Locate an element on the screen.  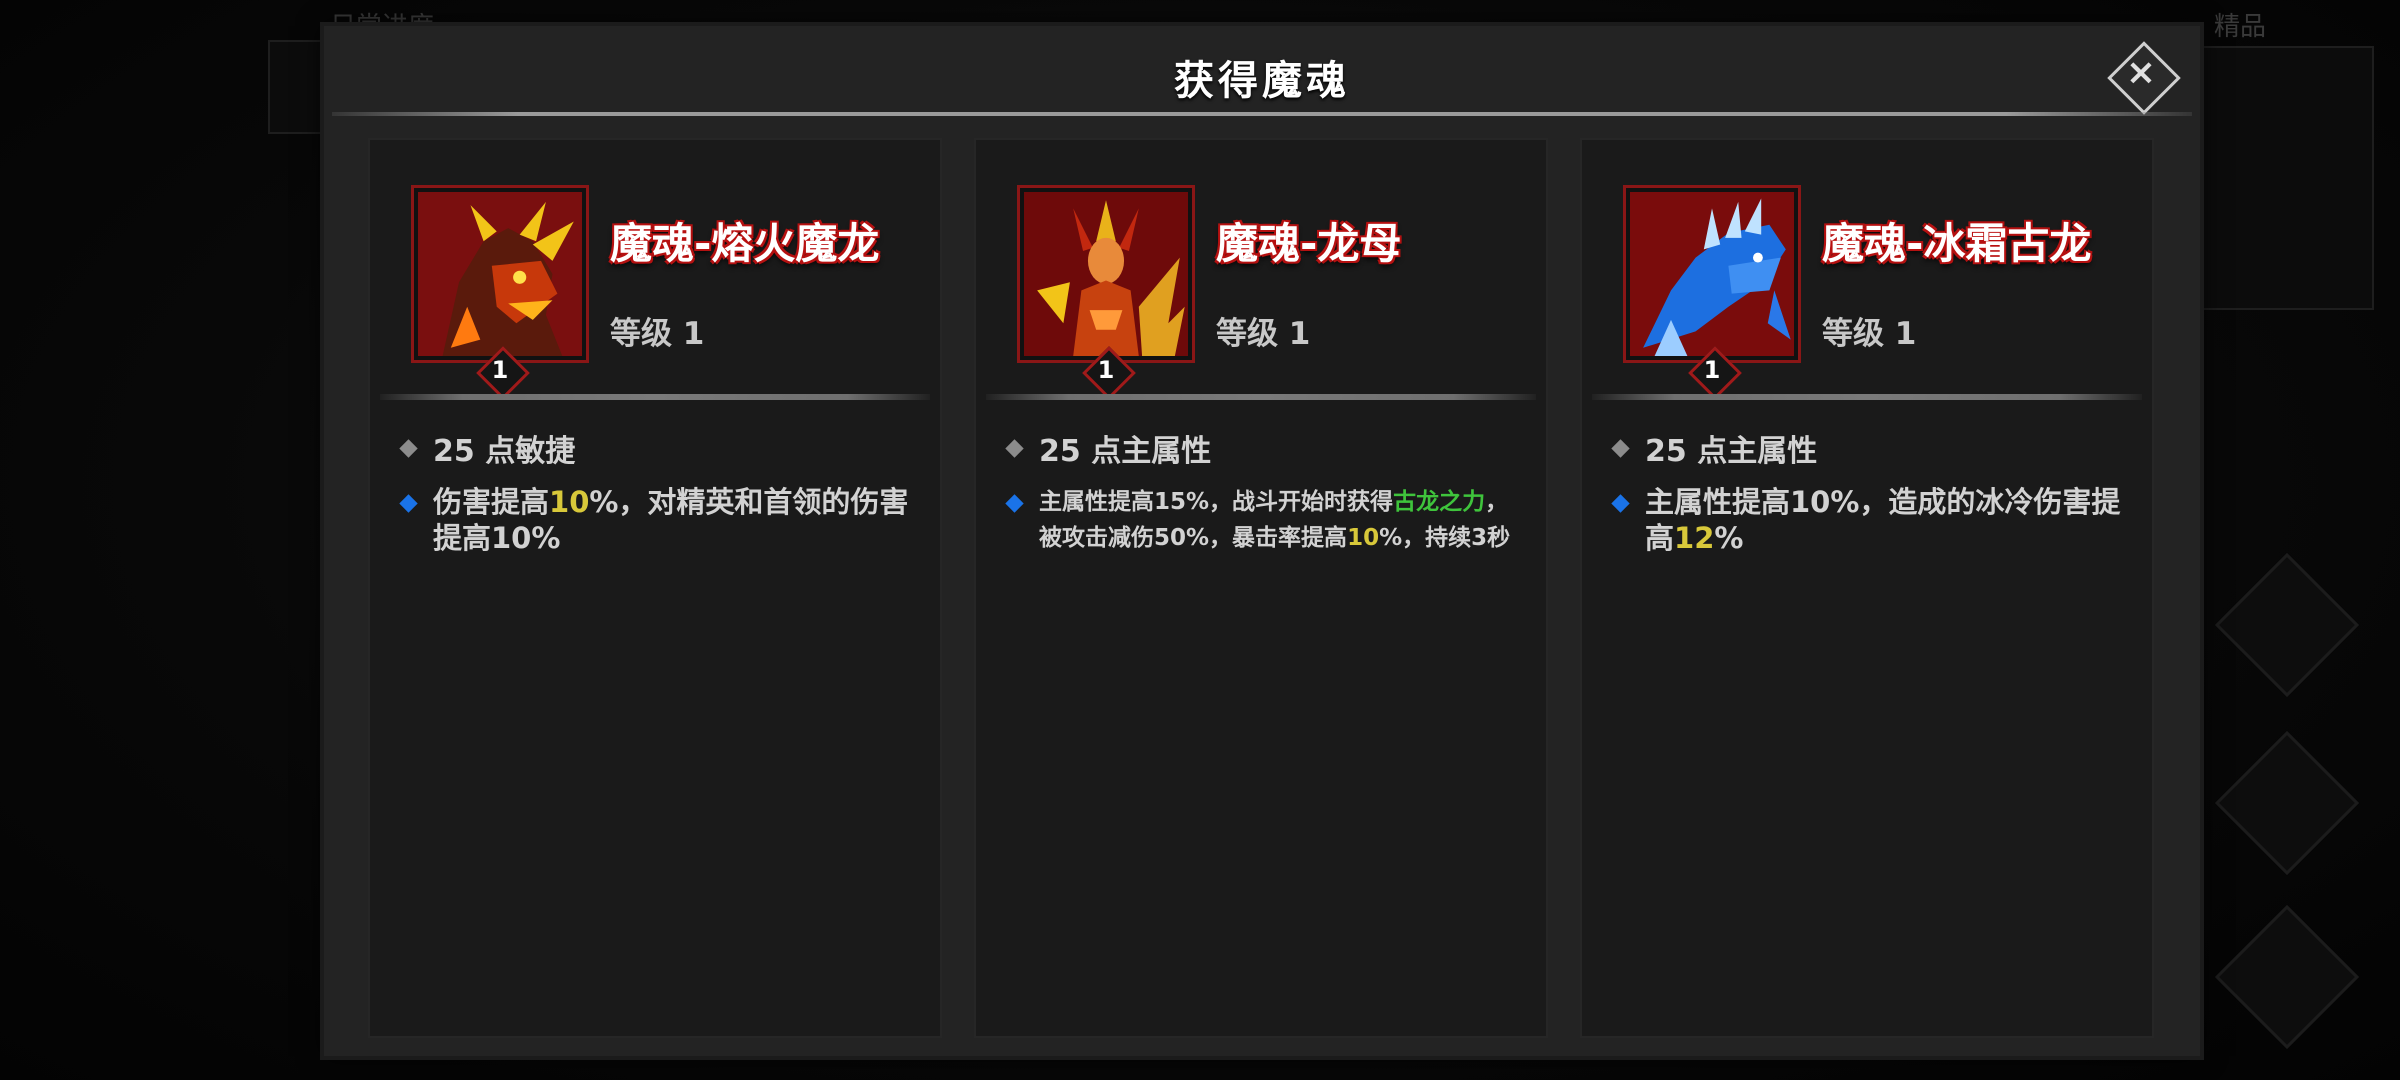
effect-row: 伤害提高10%，对精英和首领的伤害提高10% is located at coordinates (658, 520).